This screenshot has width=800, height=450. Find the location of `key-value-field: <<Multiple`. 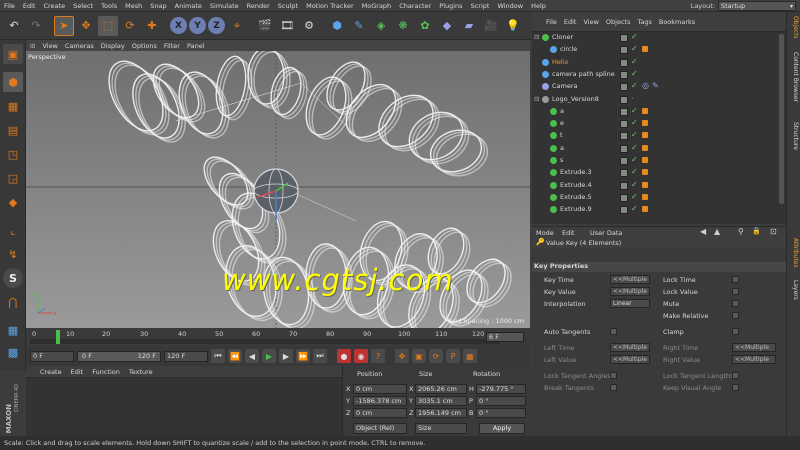

key-value-field: <<Multiple is located at coordinates (630, 291).